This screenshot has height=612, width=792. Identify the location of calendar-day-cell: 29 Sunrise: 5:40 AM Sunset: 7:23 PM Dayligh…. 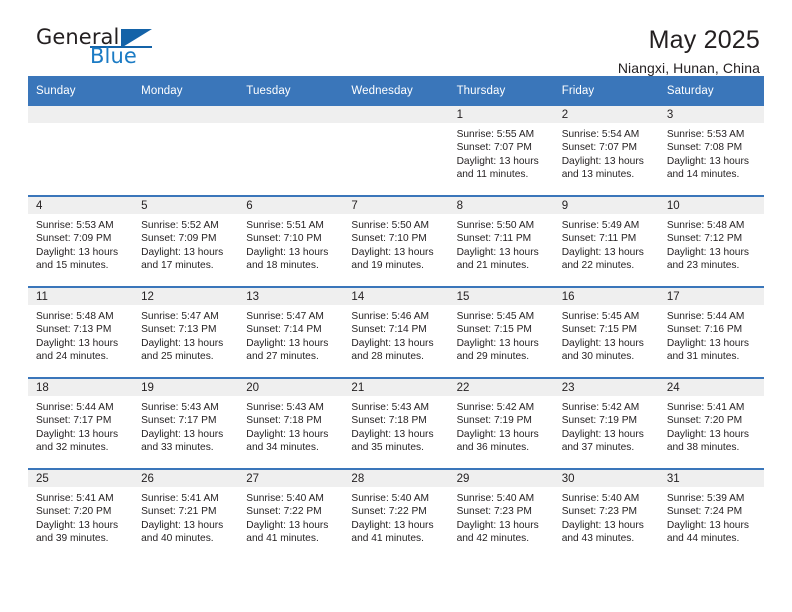
(501, 513).